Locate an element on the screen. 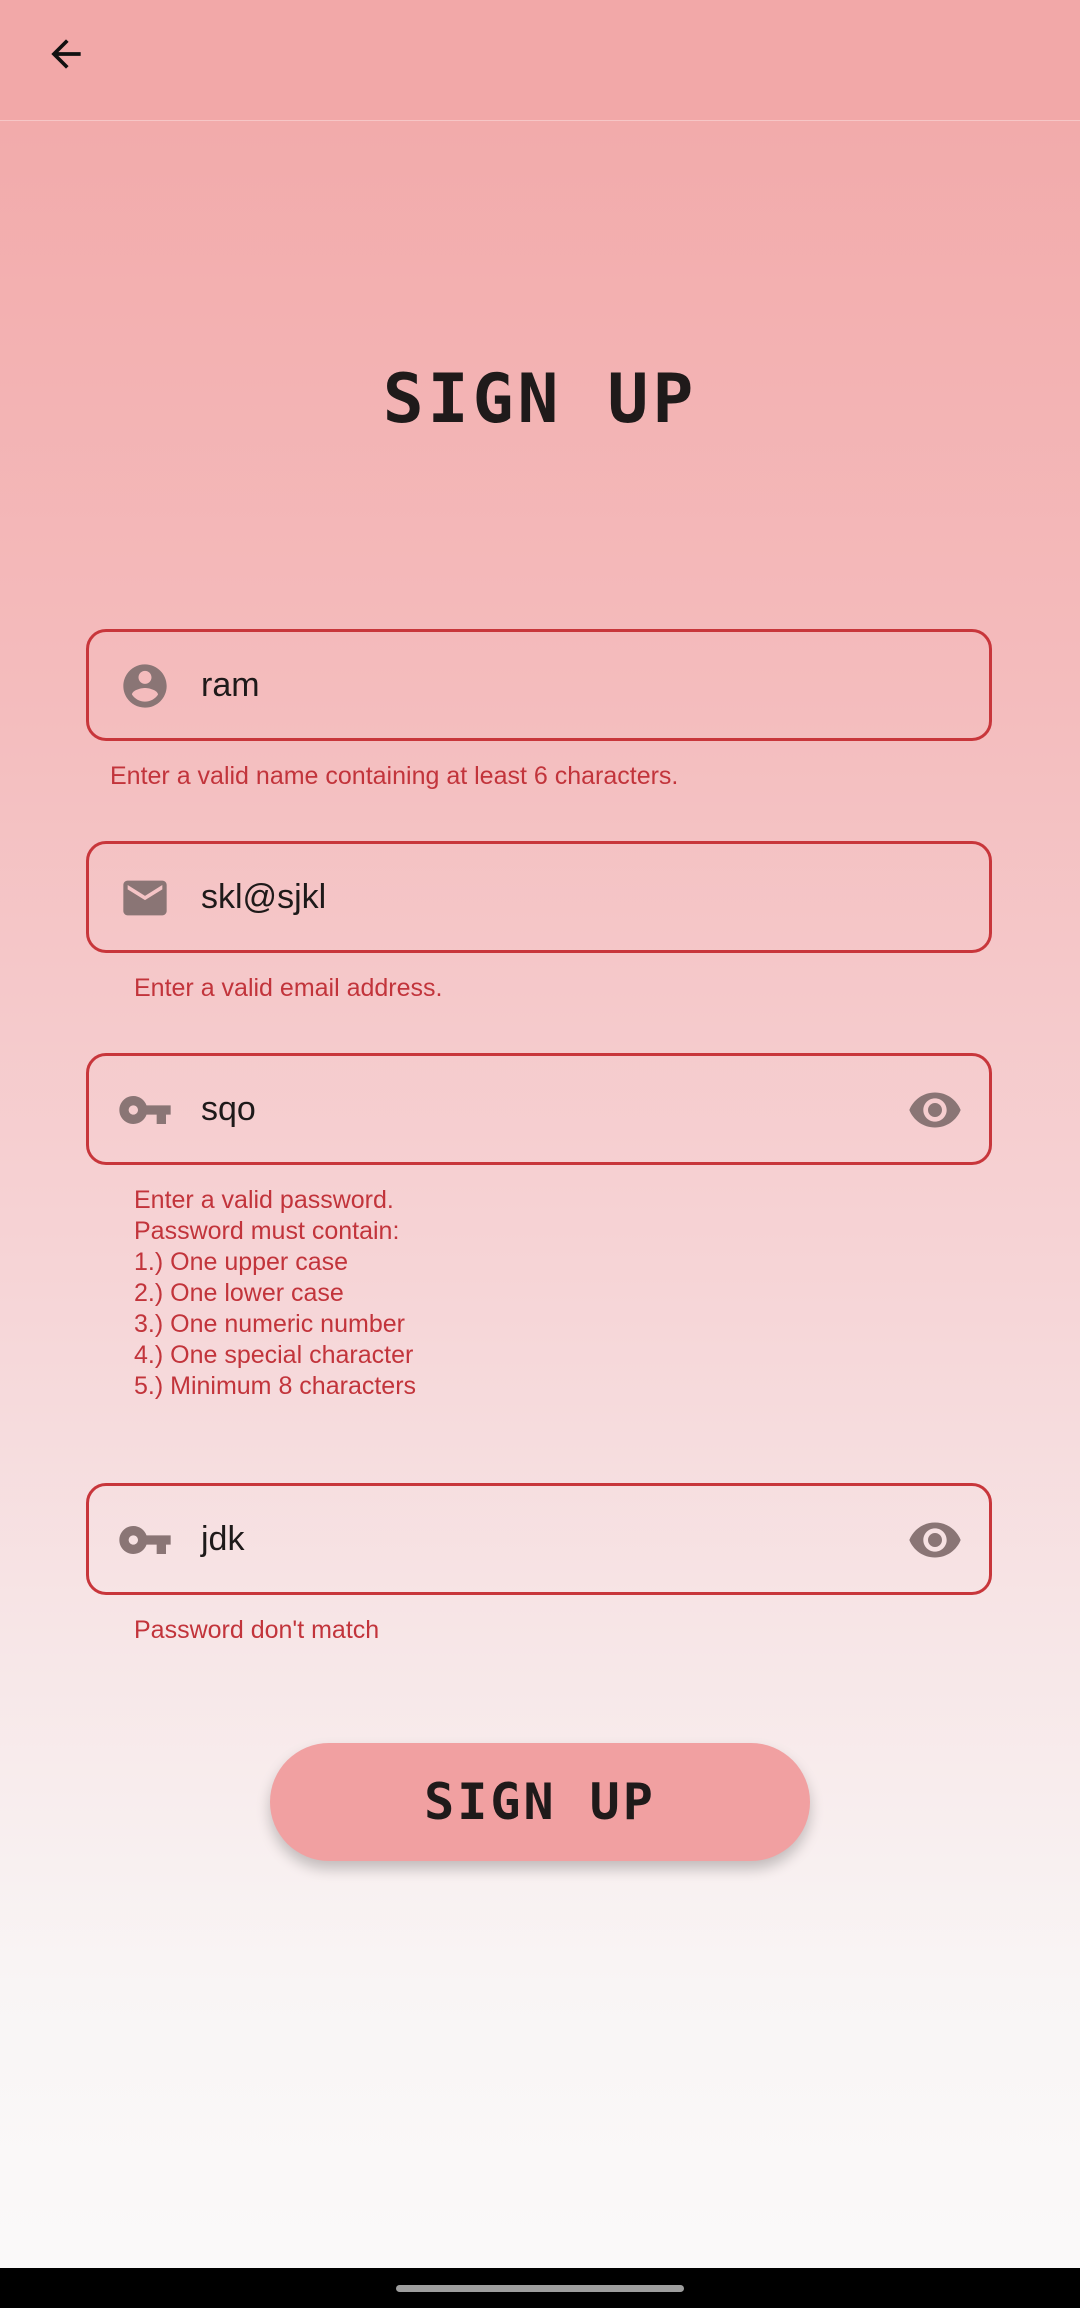  name-input: ram is located at coordinates (230, 685).